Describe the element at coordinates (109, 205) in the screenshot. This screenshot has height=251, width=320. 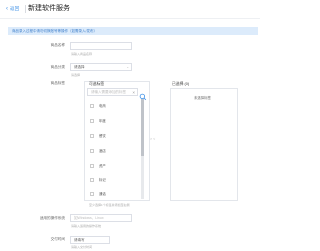
I see `tags-hint: 至少选择1个标签并添加至右侧` at that location.